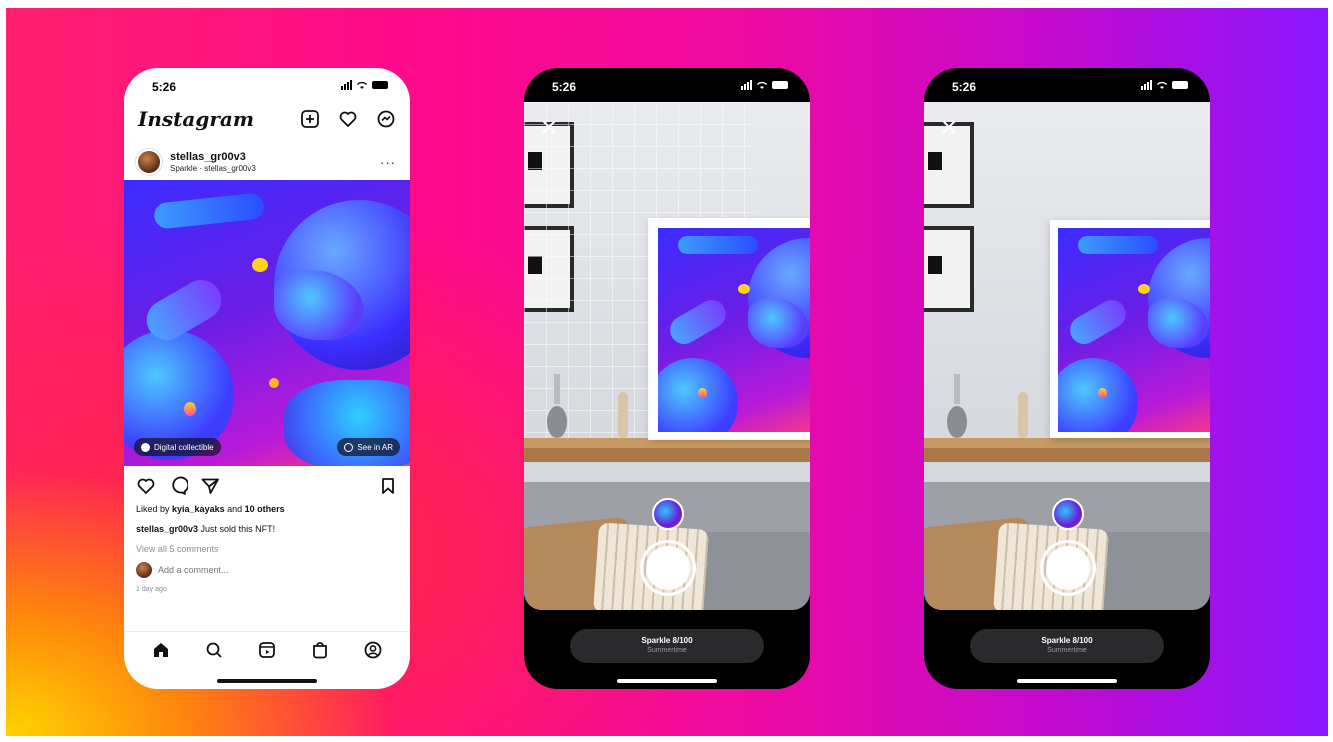 This screenshot has width=1333, height=742. I want to click on home-icon, so click(161, 650).